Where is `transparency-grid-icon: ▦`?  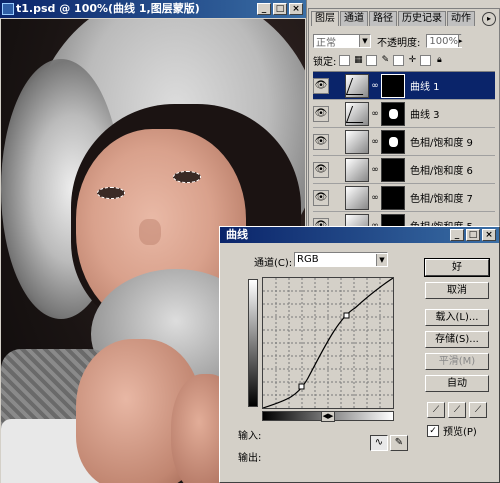
transparency-grid-icon: ▦ is located at coordinates (358, 60).